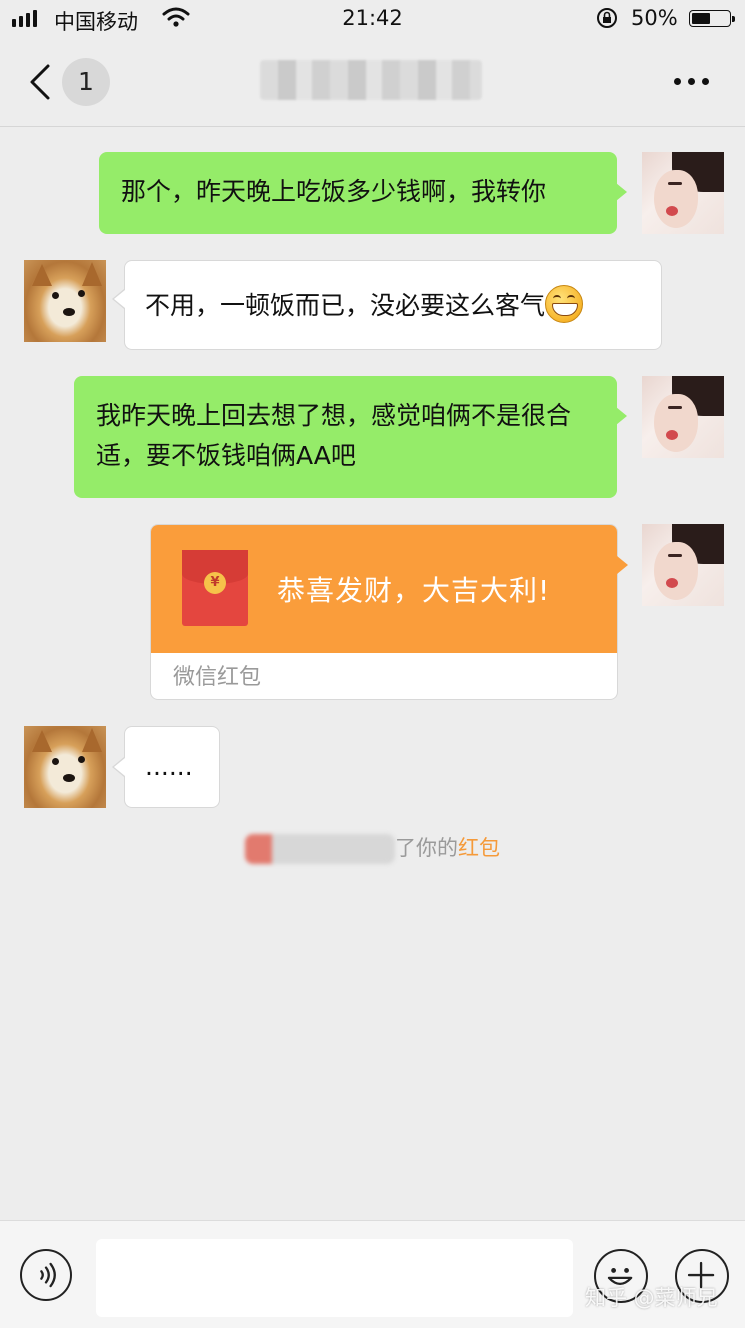 The height and width of the screenshot is (1328, 745). Describe the element at coordinates (334, 1278) in the screenshot. I see `message-input` at that location.